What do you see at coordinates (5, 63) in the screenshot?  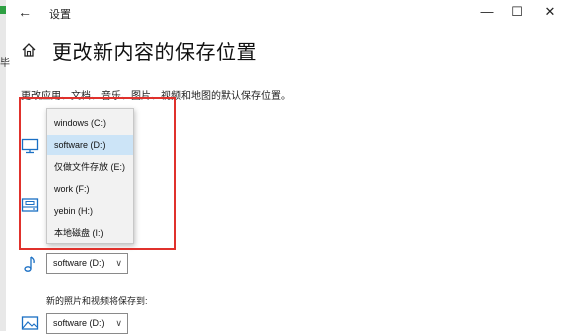 I see `left-edge-char: 毕` at bounding box center [5, 63].